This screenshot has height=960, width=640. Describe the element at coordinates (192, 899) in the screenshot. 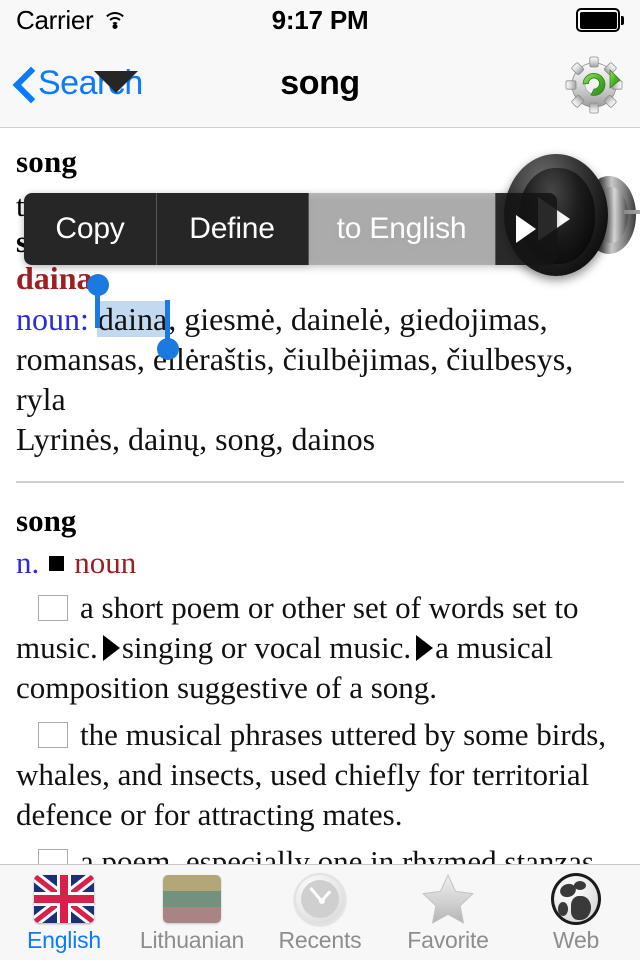

I see `lithuania-flag-icon` at that location.